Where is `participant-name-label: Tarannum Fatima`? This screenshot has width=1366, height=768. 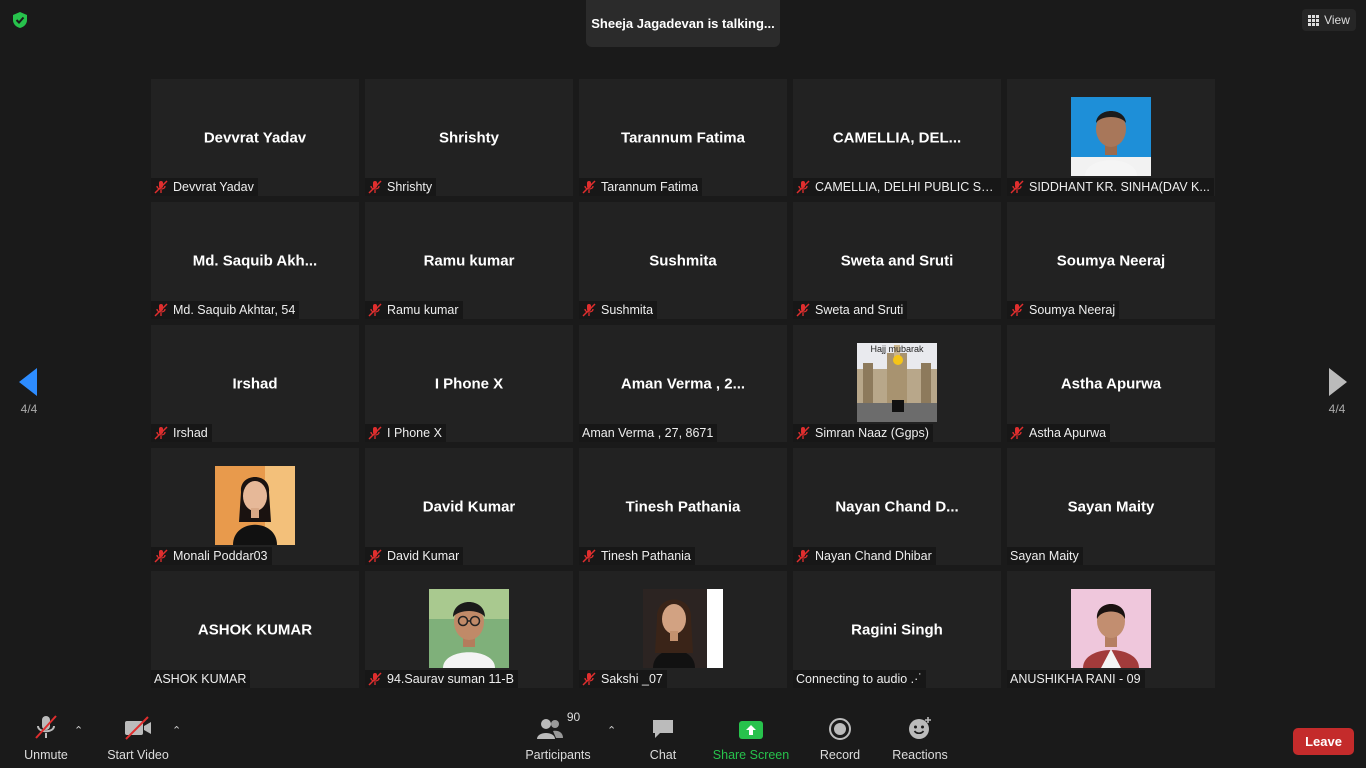
participant-name-label: Tarannum Fatima is located at coordinates (650, 187).